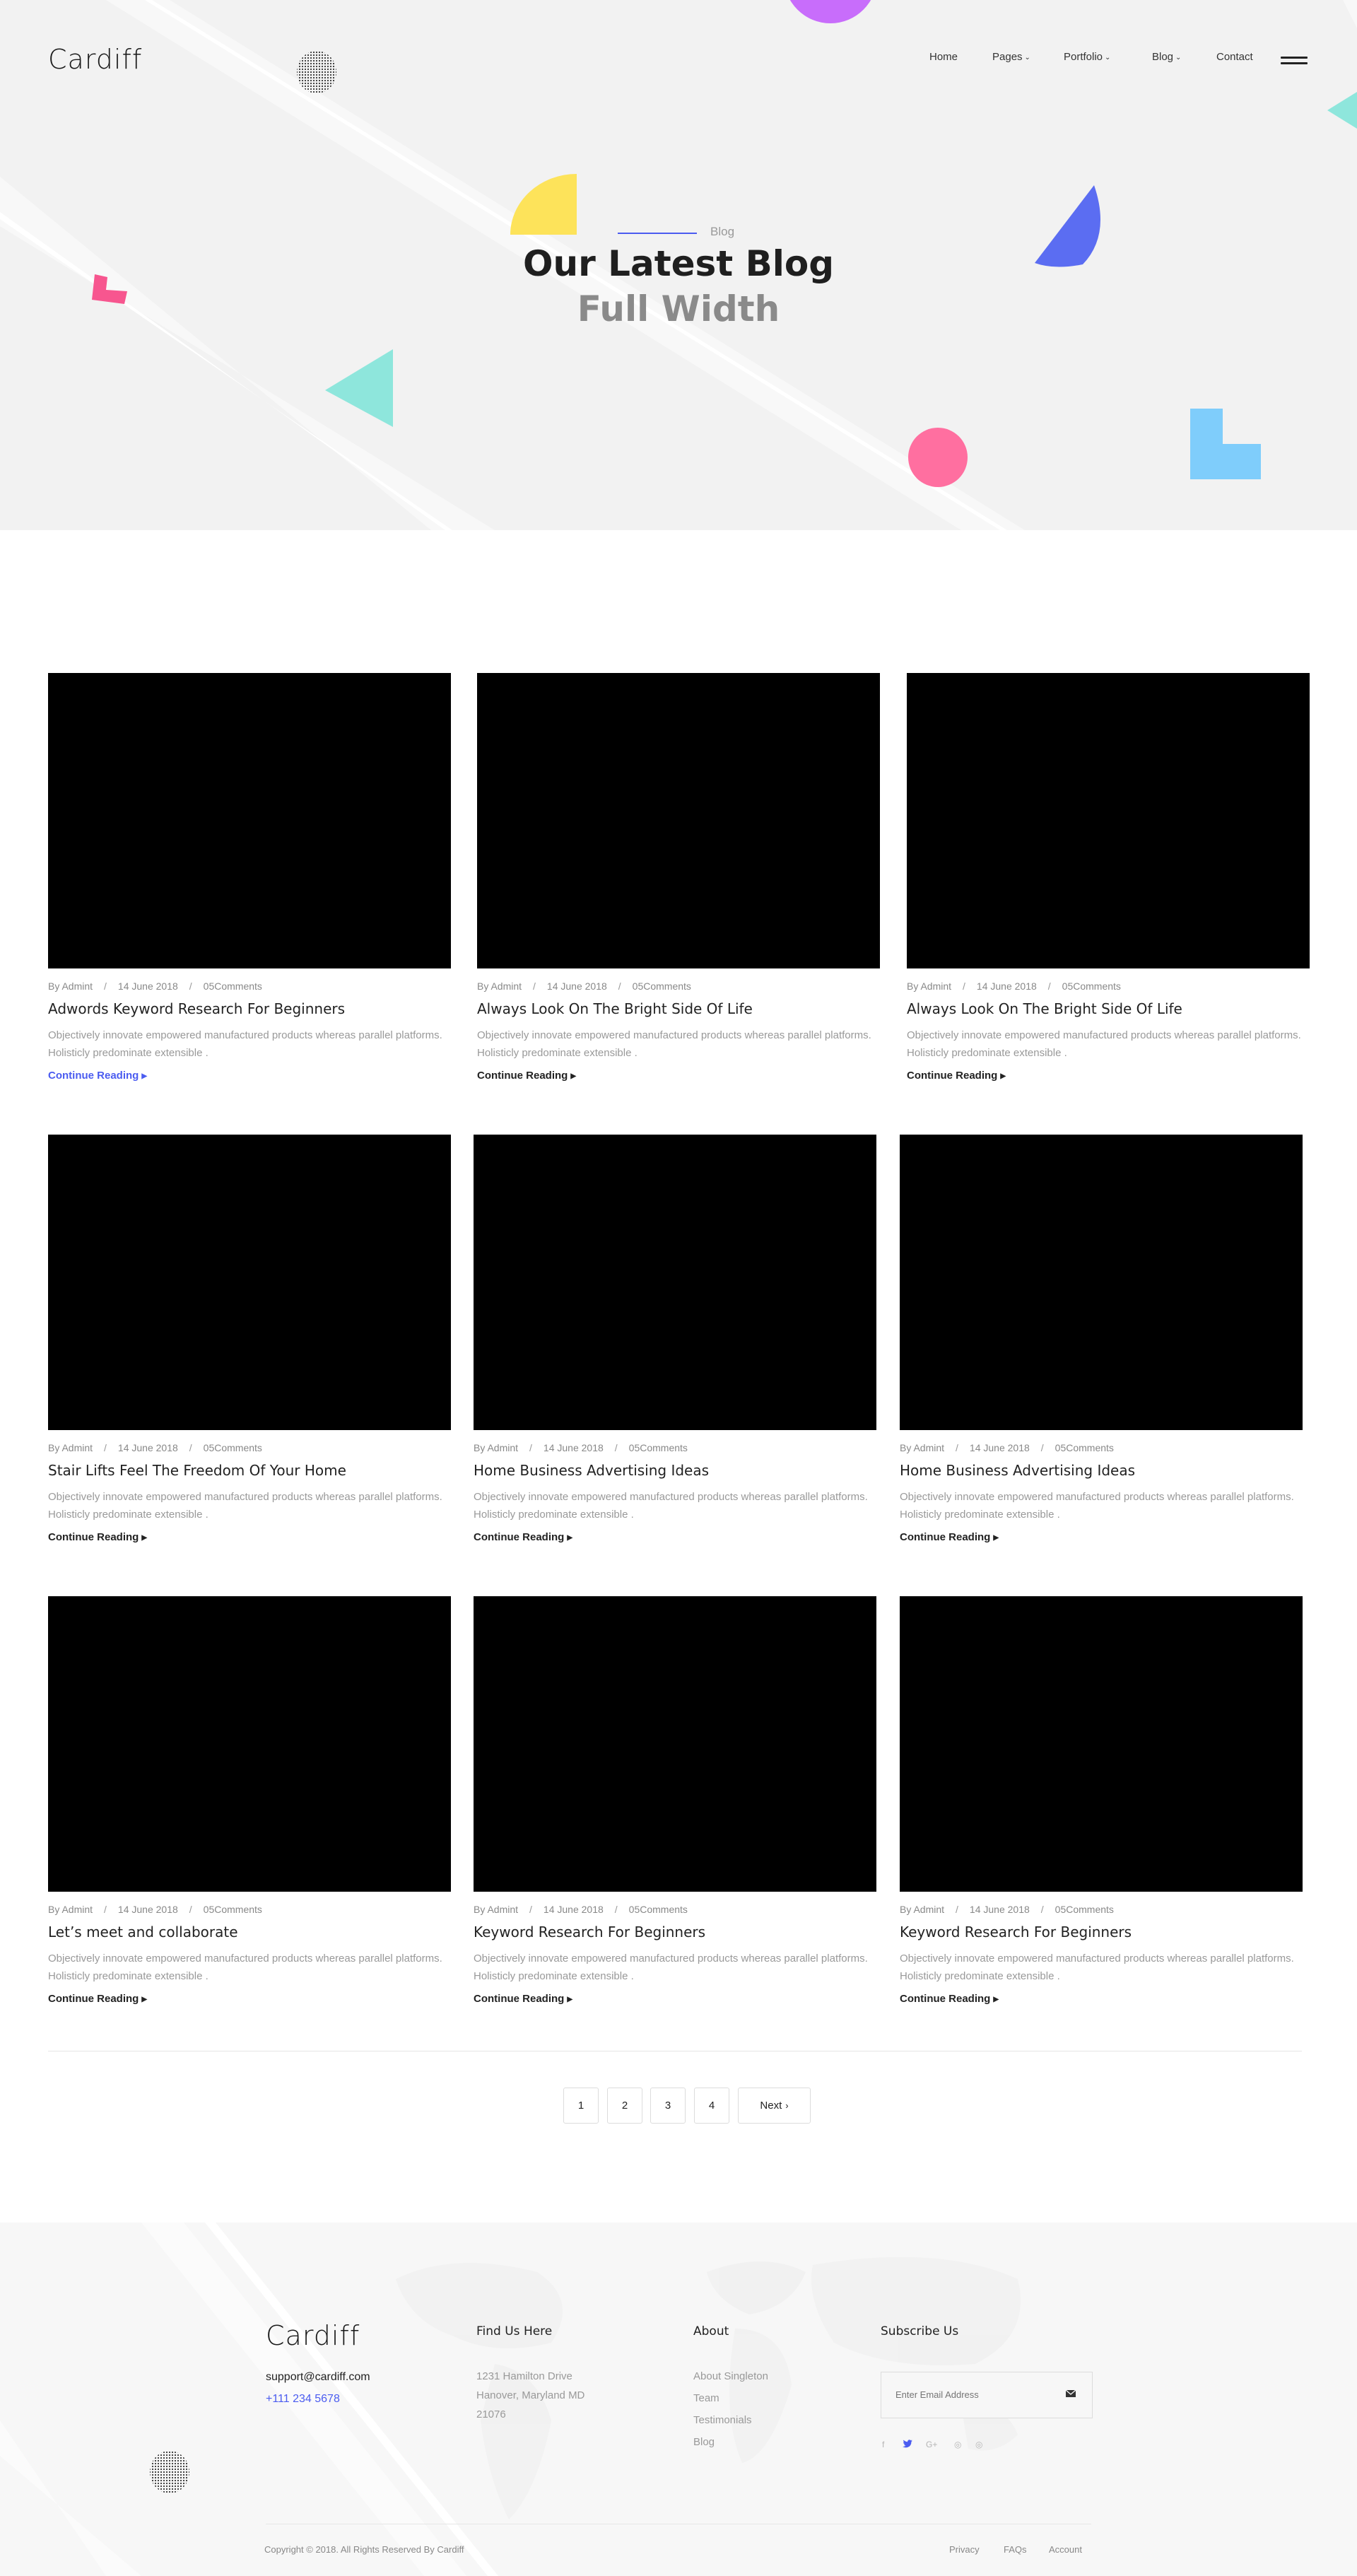  I want to click on nav-blog: Blog ⌄, so click(1166, 57).